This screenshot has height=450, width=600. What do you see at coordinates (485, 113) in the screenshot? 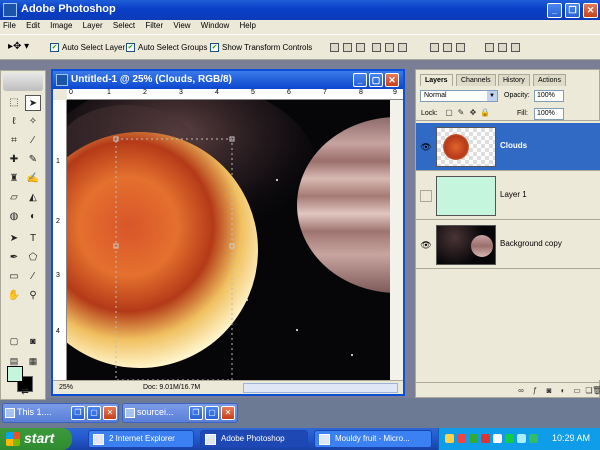
I see `lock-all-icon: 🔒` at bounding box center [485, 113].